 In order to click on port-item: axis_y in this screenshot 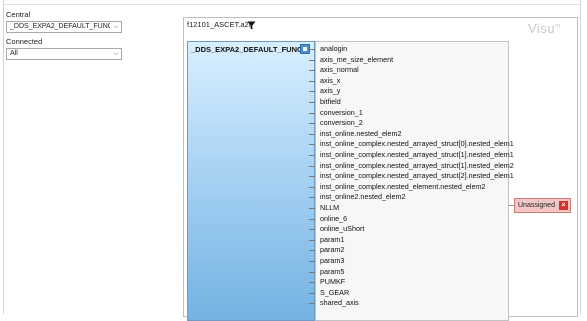, I will do `click(330, 91)`.